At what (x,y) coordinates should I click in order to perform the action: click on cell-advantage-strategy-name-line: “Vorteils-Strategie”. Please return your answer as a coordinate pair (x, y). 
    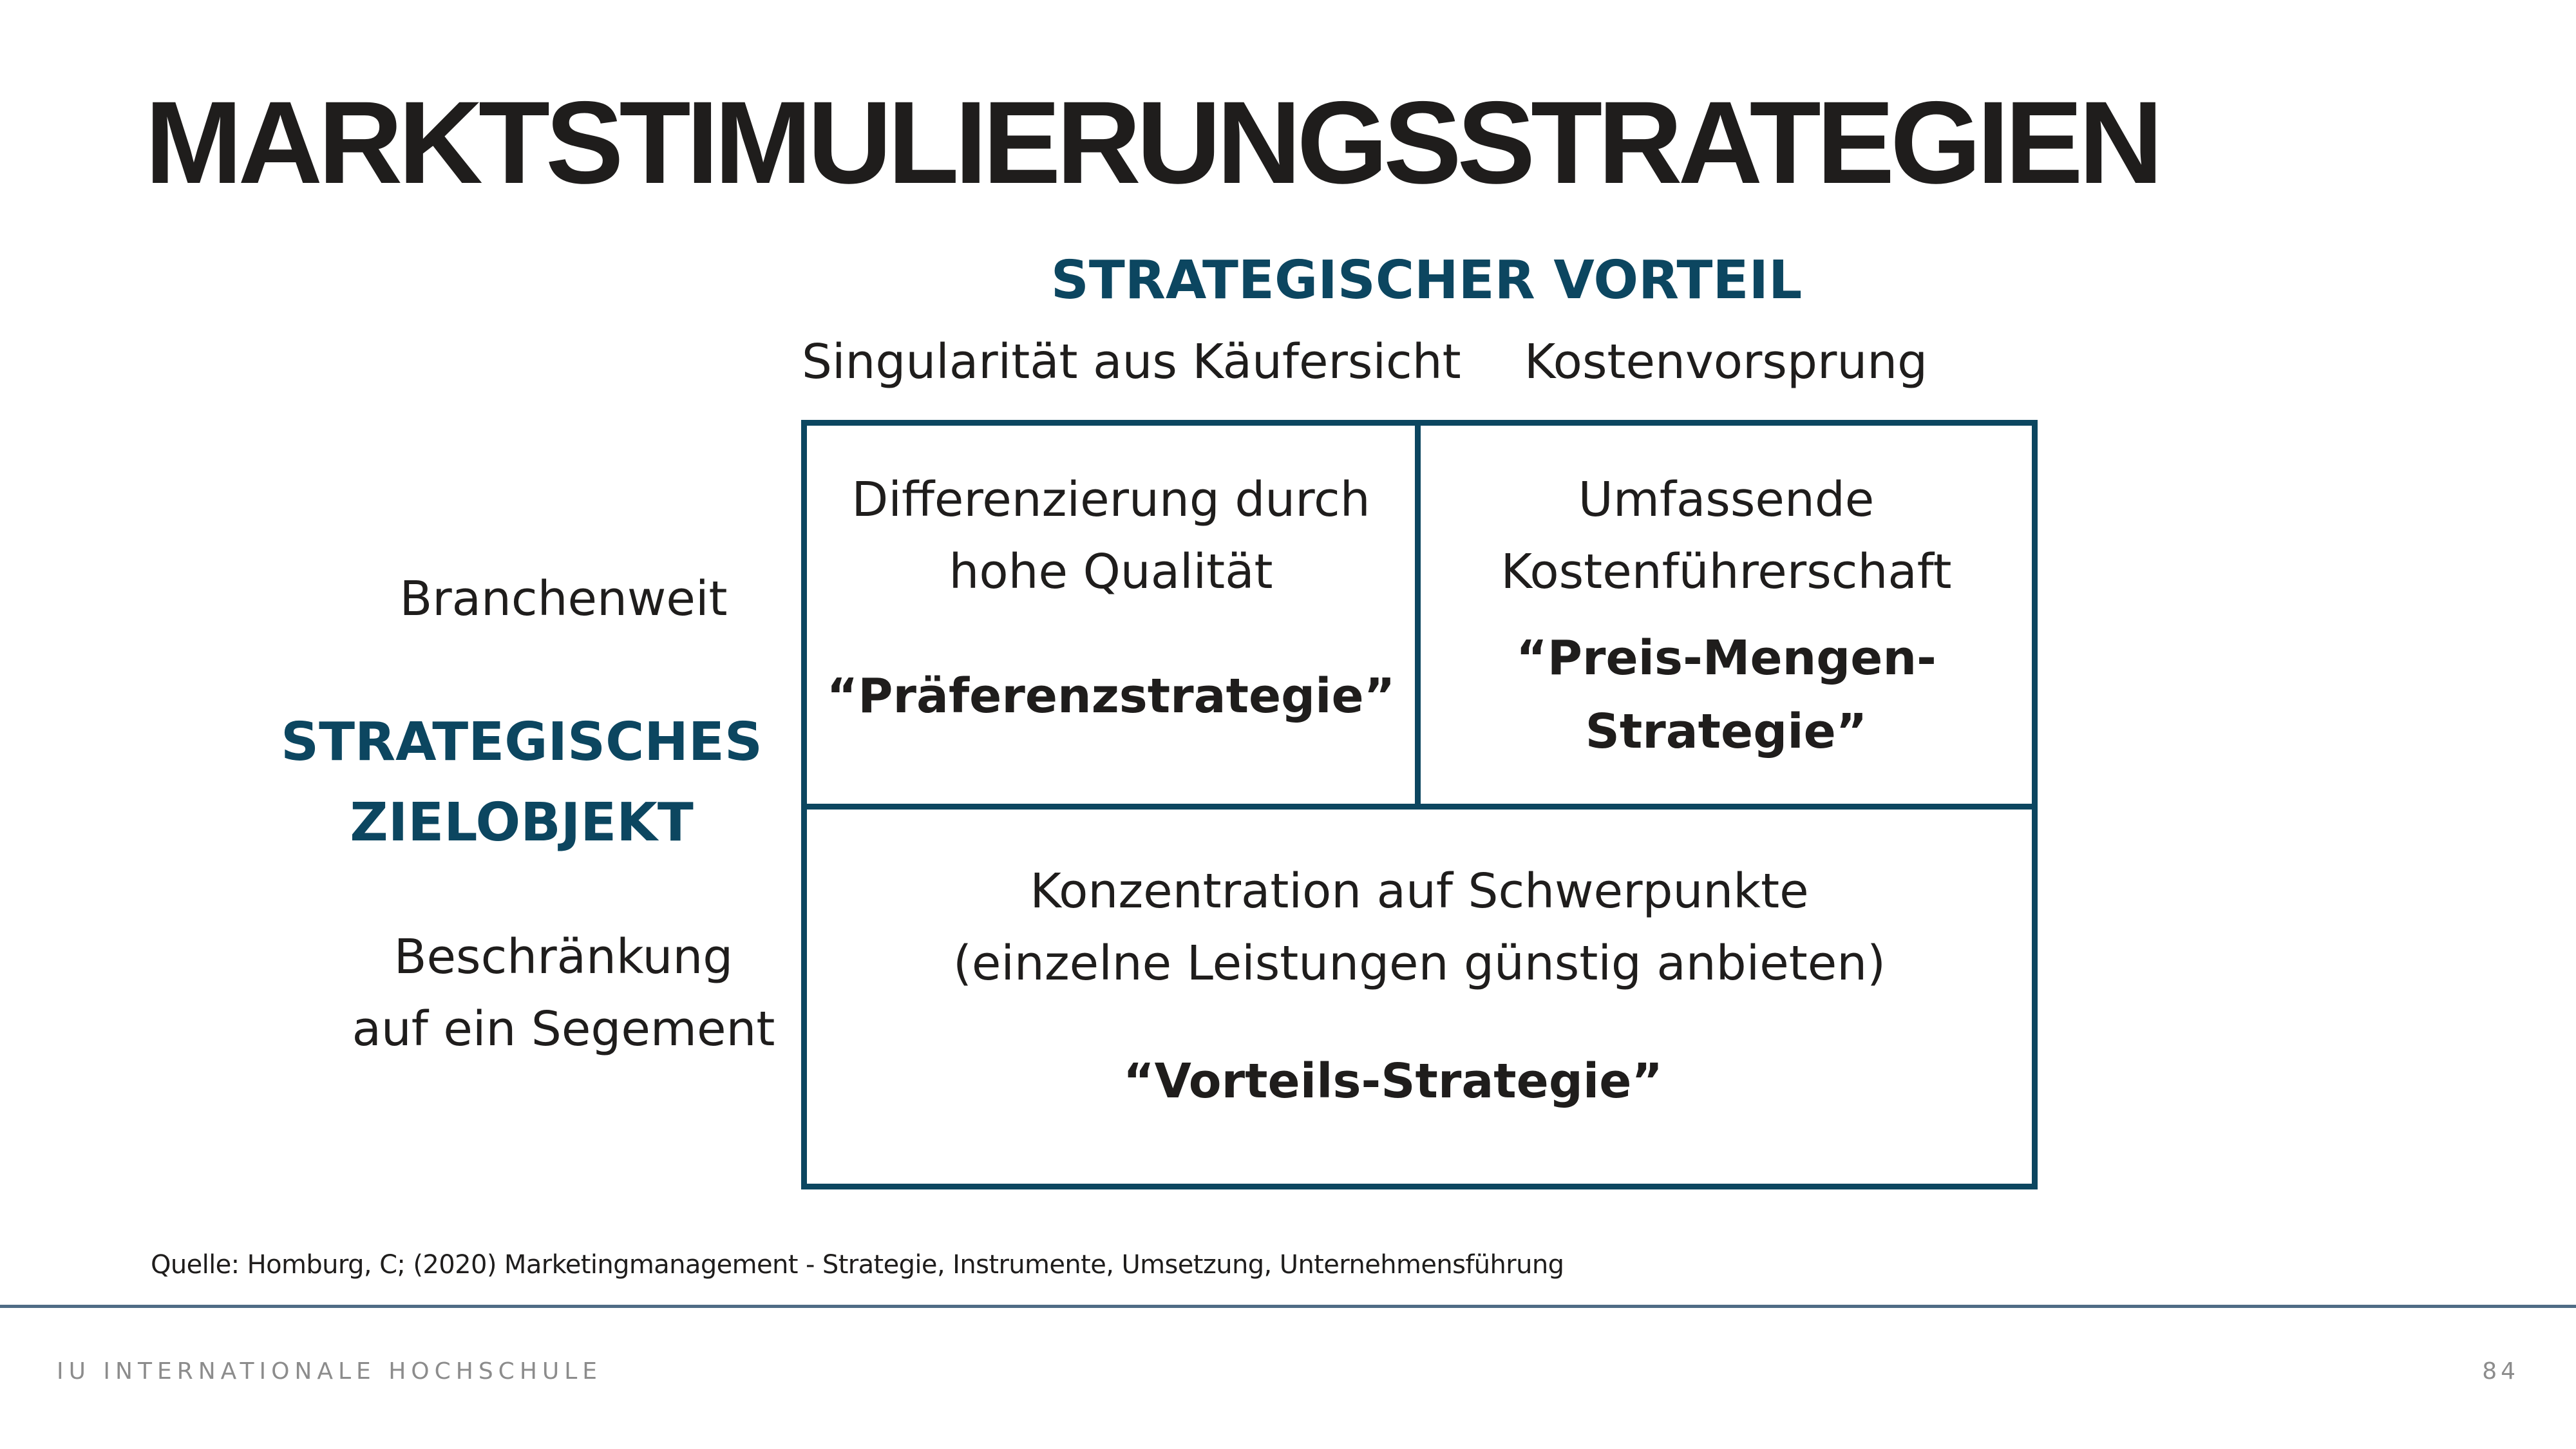
    Looking at the image, I should click on (1393, 1081).